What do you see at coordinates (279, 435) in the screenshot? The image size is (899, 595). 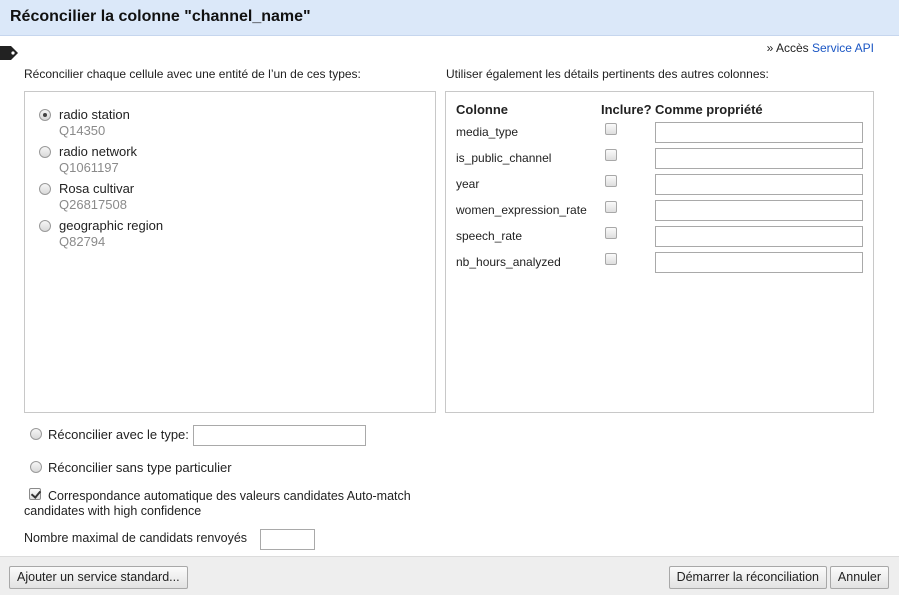 I see `type-input` at bounding box center [279, 435].